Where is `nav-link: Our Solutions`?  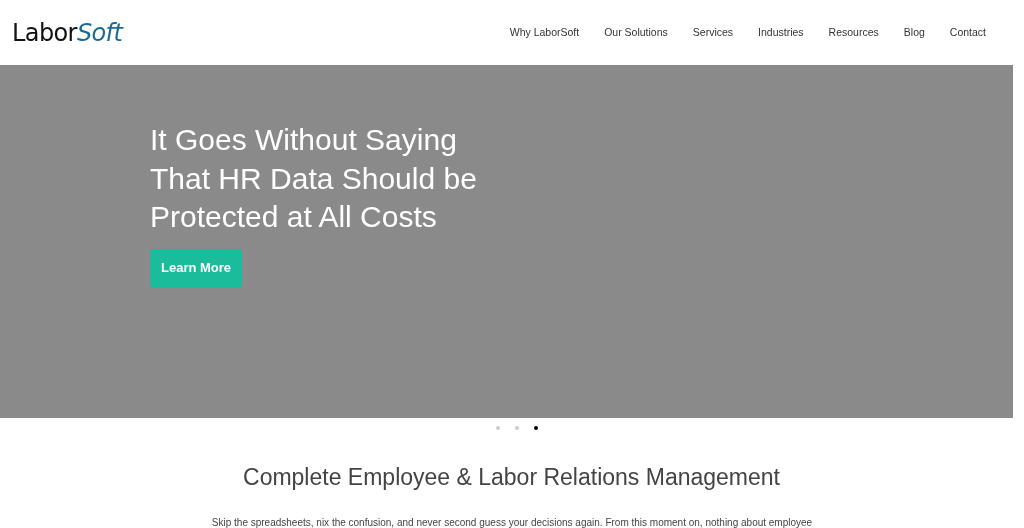 nav-link: Our Solutions is located at coordinates (636, 33).